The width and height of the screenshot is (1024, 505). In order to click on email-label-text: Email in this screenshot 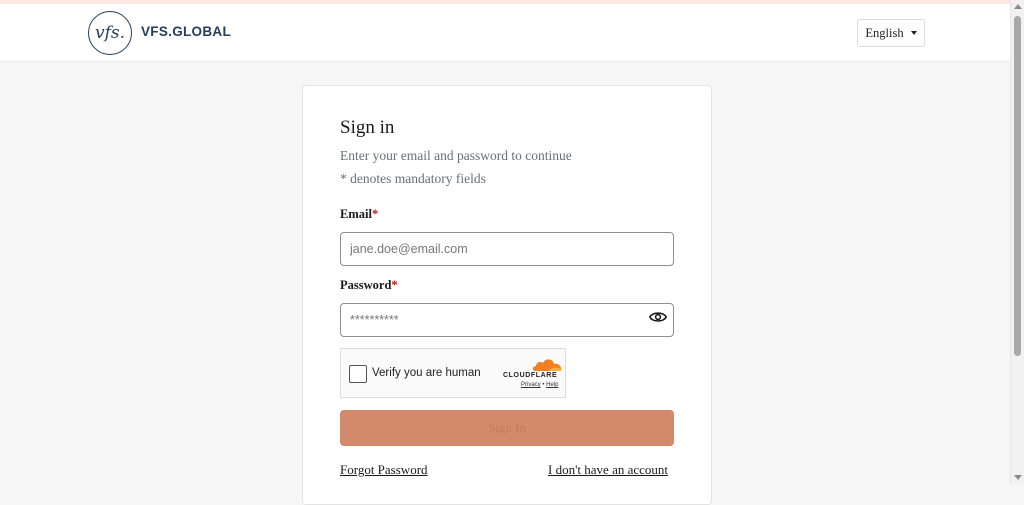, I will do `click(356, 214)`.